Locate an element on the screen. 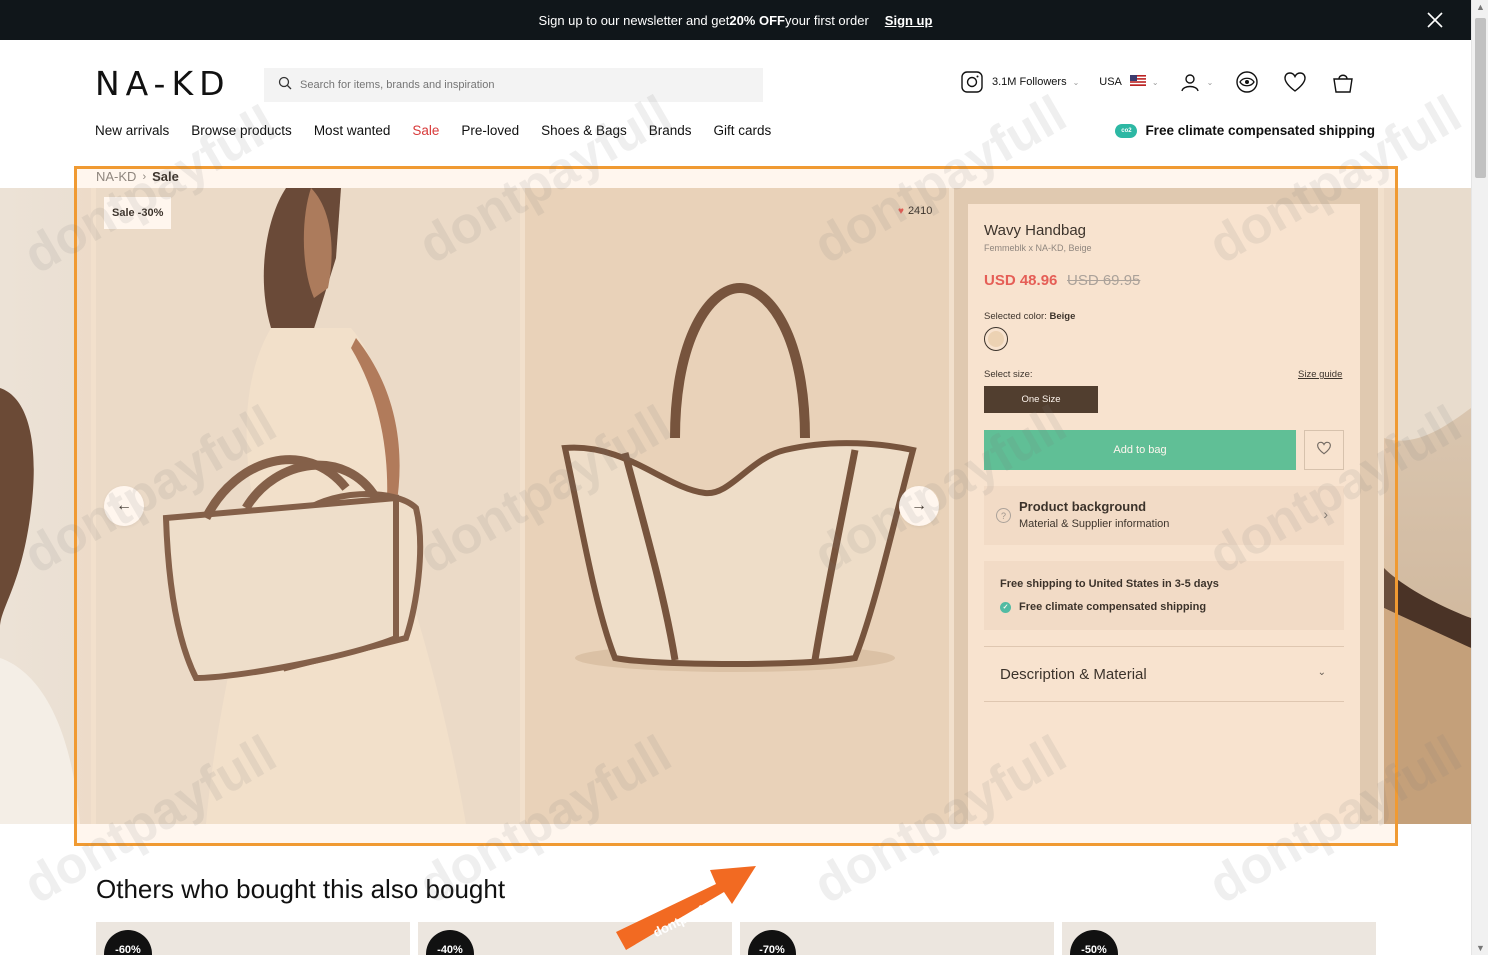 The image size is (1488, 955). product-price: USD 48.96 is located at coordinates (1021, 280).